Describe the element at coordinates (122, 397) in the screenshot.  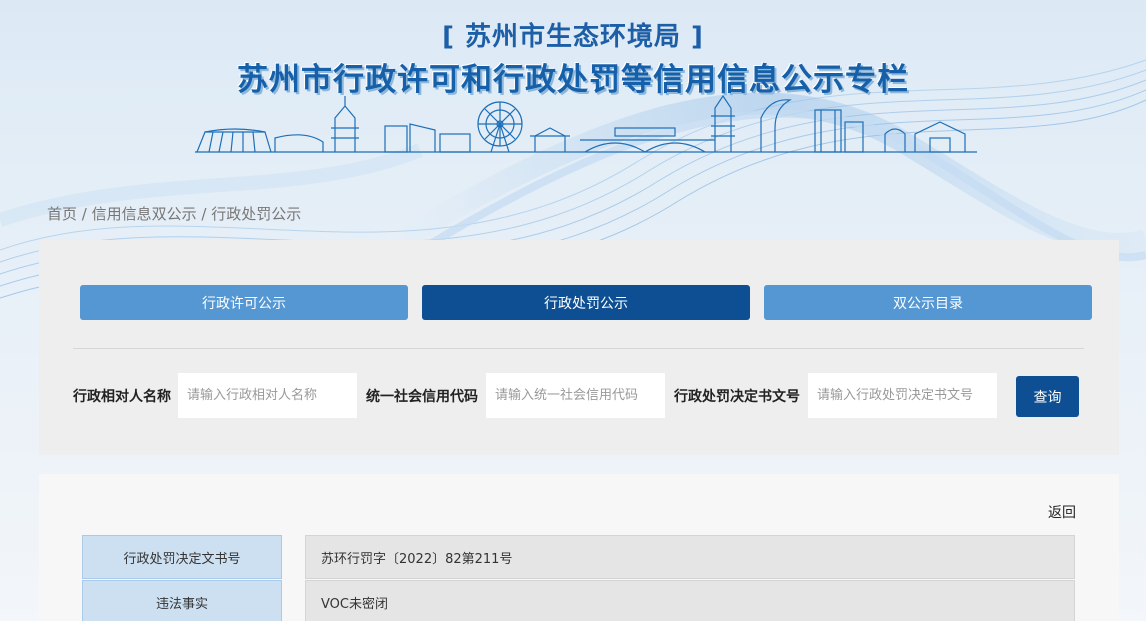
I see `counterpart-name-label: 行政相对人名称` at that location.